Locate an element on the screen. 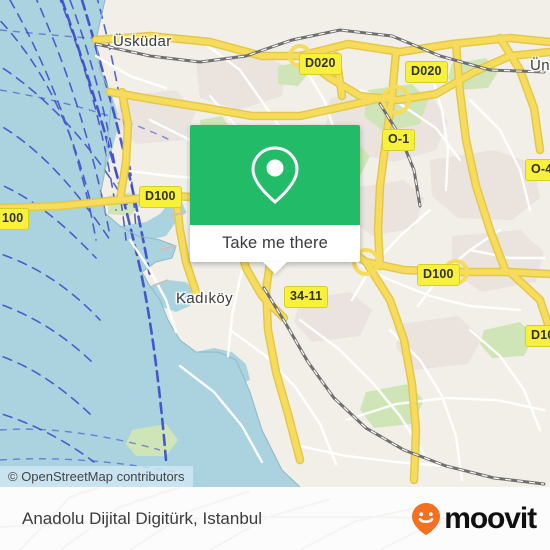  road-shield-d020-east: D020 is located at coordinates (426, 72).